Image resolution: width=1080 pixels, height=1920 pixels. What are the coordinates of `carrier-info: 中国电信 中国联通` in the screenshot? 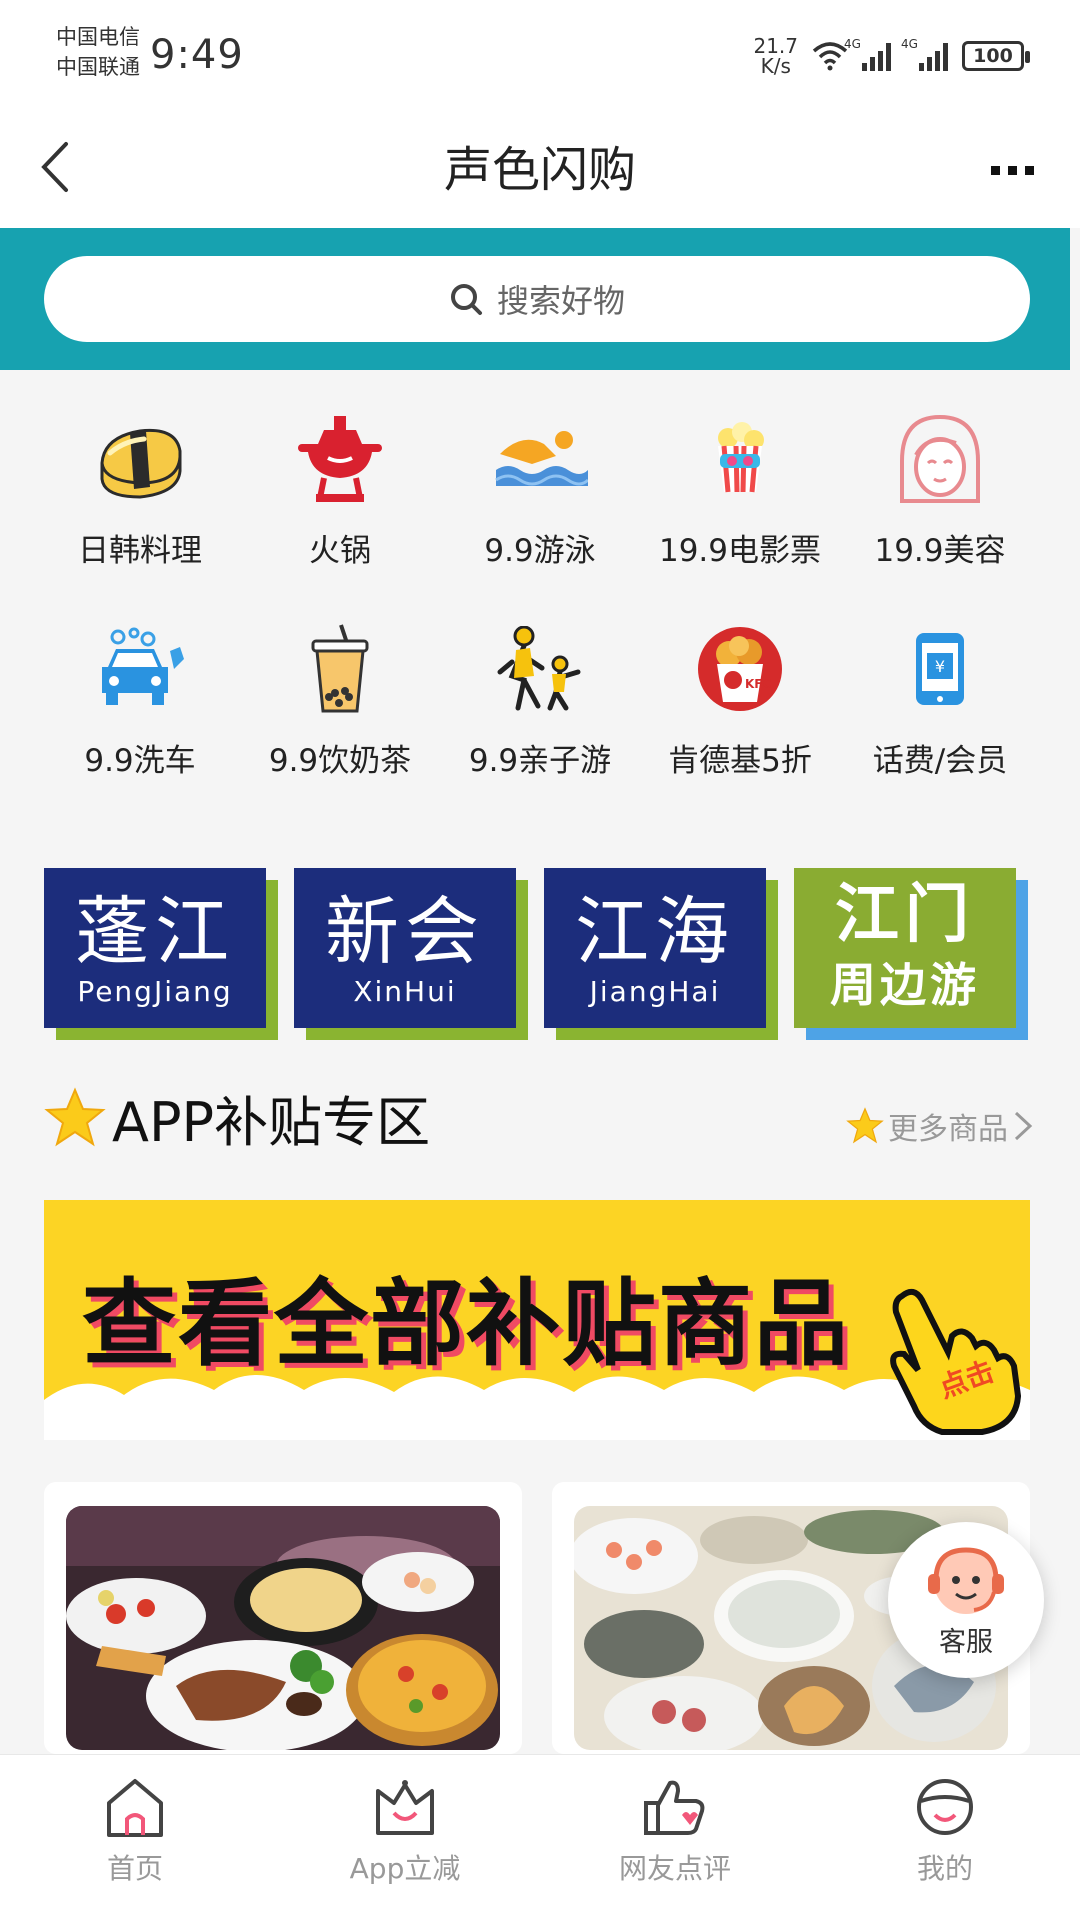 It's located at (98, 52).